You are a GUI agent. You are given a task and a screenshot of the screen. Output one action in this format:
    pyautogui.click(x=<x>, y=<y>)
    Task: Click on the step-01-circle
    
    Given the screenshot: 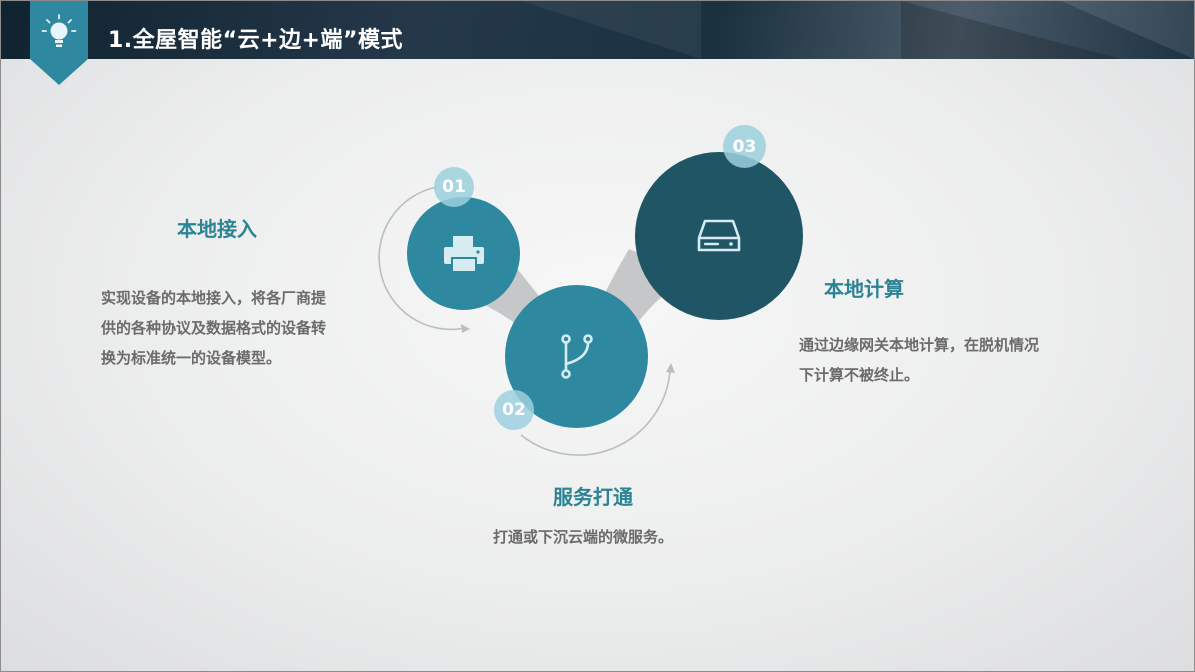 What is the action you would take?
    pyautogui.click(x=463, y=253)
    